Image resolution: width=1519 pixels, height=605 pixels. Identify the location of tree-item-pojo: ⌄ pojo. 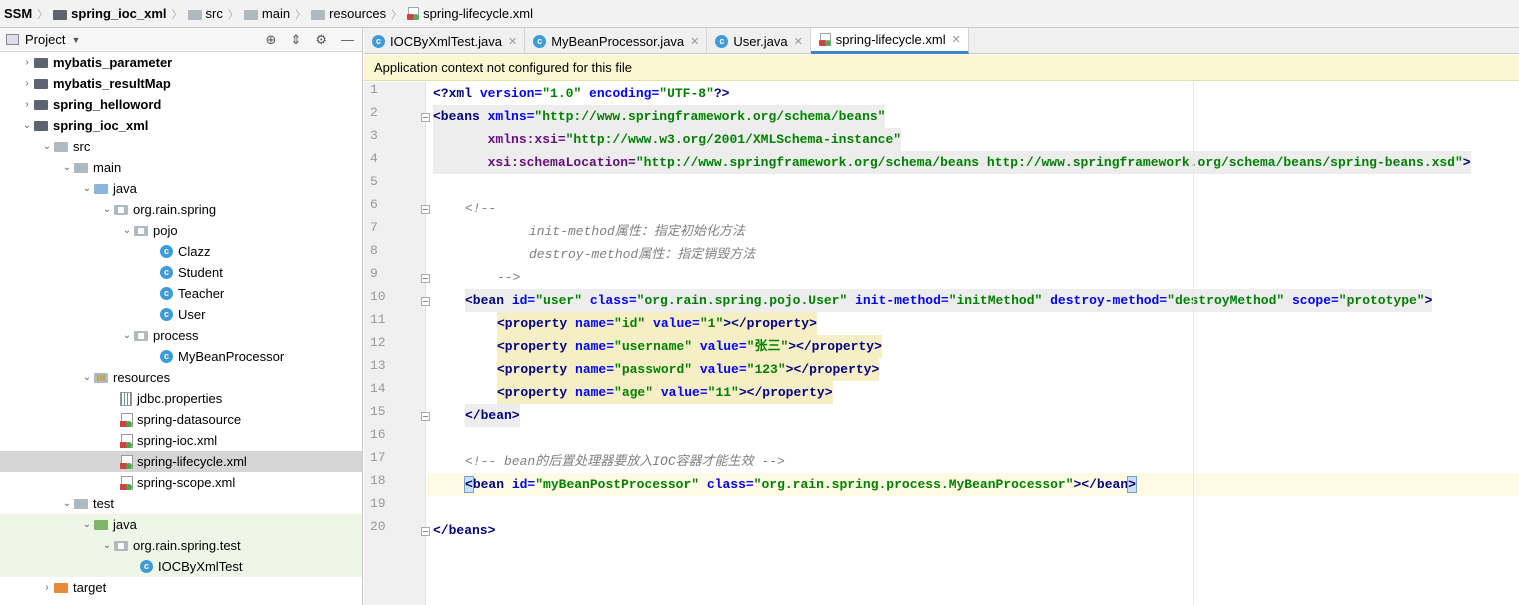
(181, 230).